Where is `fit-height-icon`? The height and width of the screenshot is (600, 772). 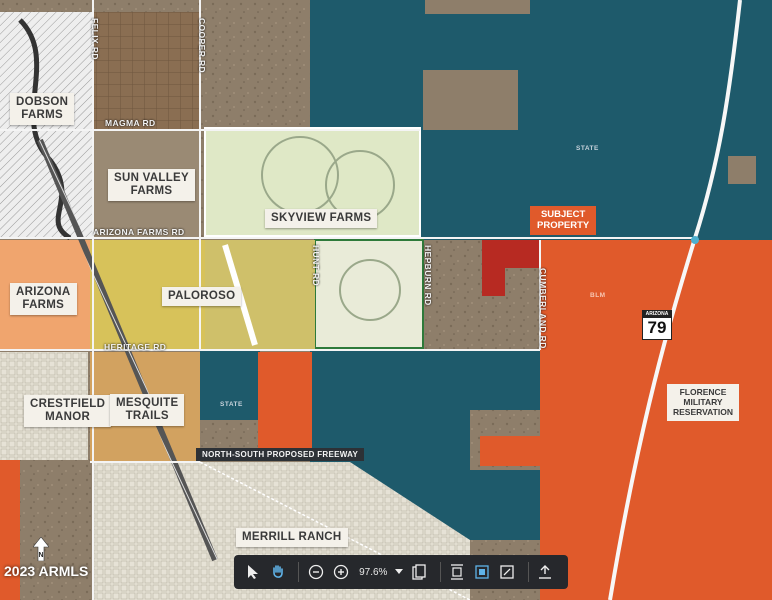 fit-height-icon is located at coordinates (457, 572).